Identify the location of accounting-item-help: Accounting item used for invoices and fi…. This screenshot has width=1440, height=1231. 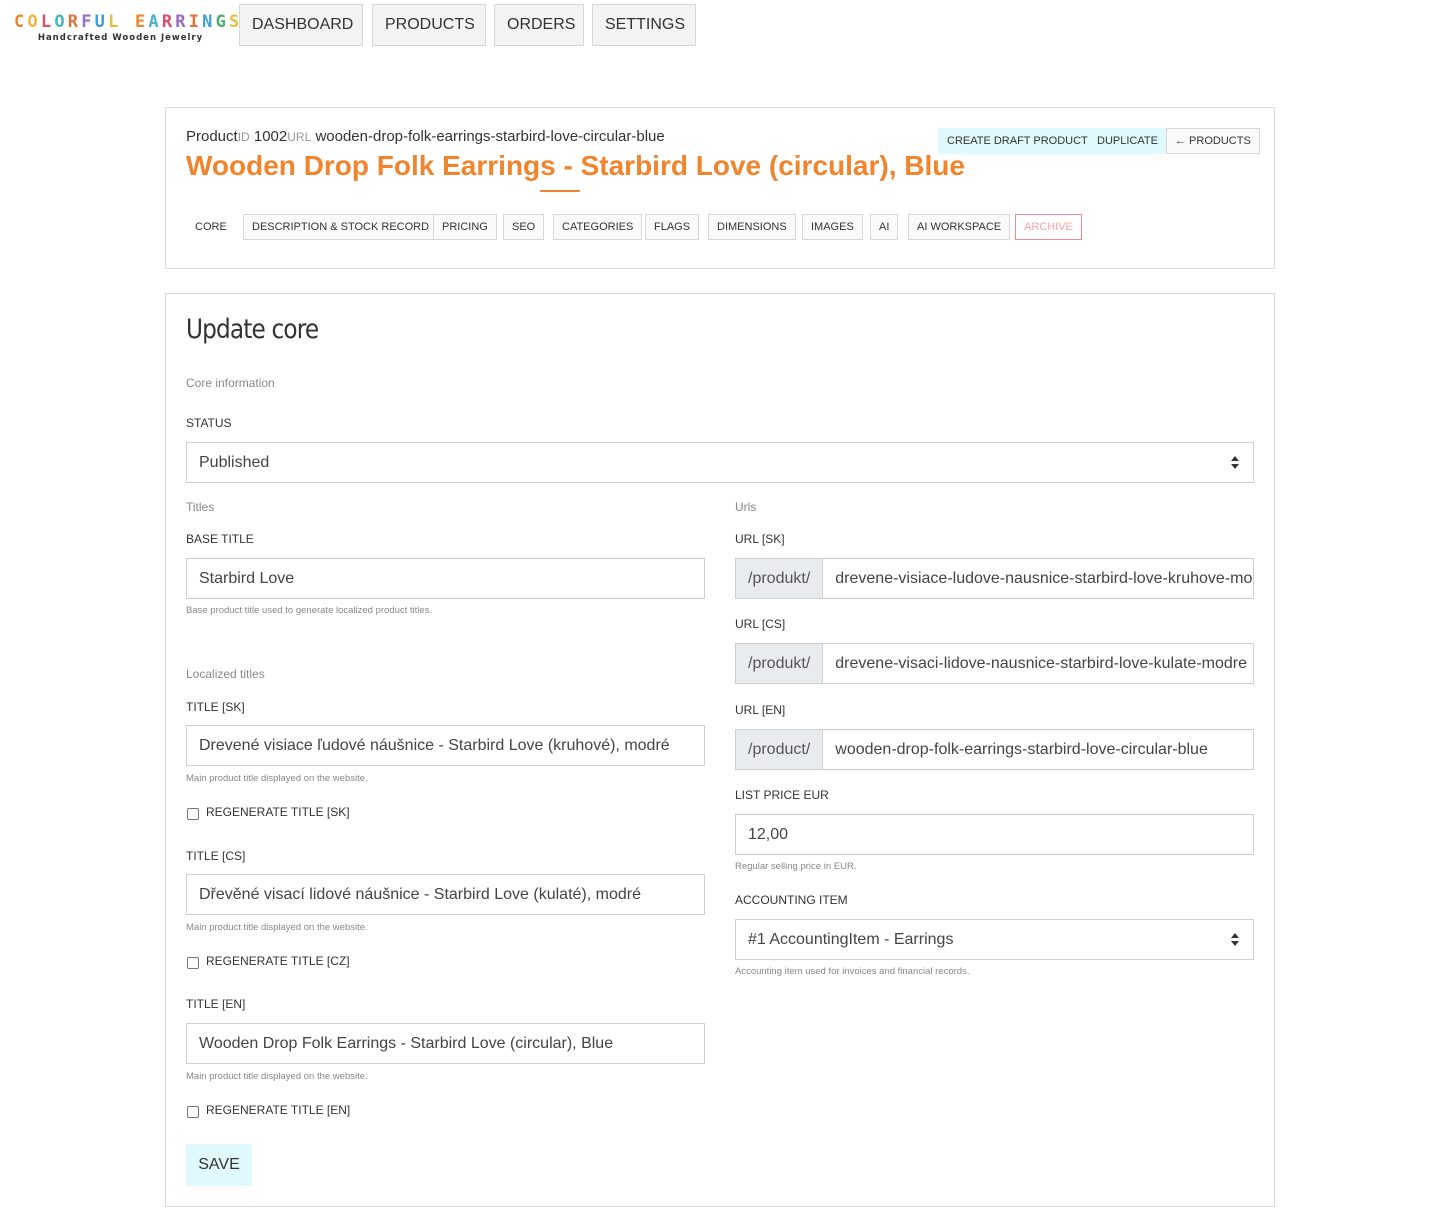
(852, 971).